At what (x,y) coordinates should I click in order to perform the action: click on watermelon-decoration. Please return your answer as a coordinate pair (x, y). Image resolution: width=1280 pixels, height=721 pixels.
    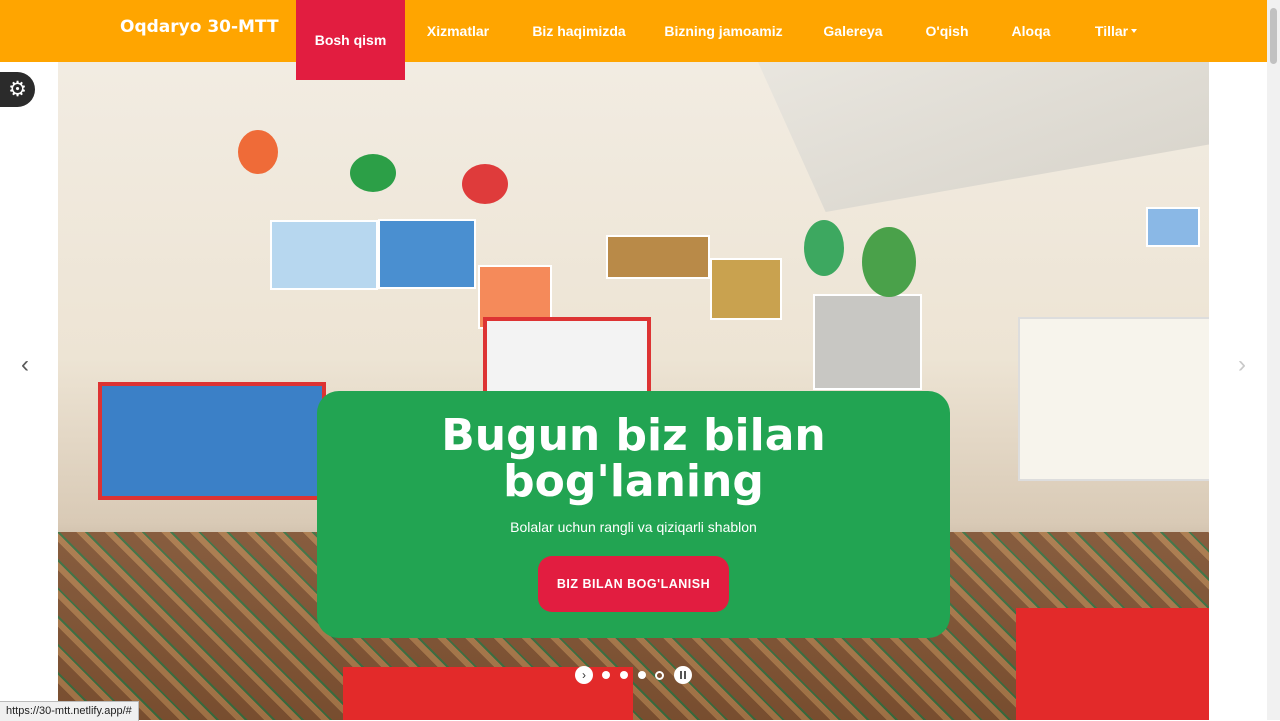
    Looking at the image, I should click on (373, 173).